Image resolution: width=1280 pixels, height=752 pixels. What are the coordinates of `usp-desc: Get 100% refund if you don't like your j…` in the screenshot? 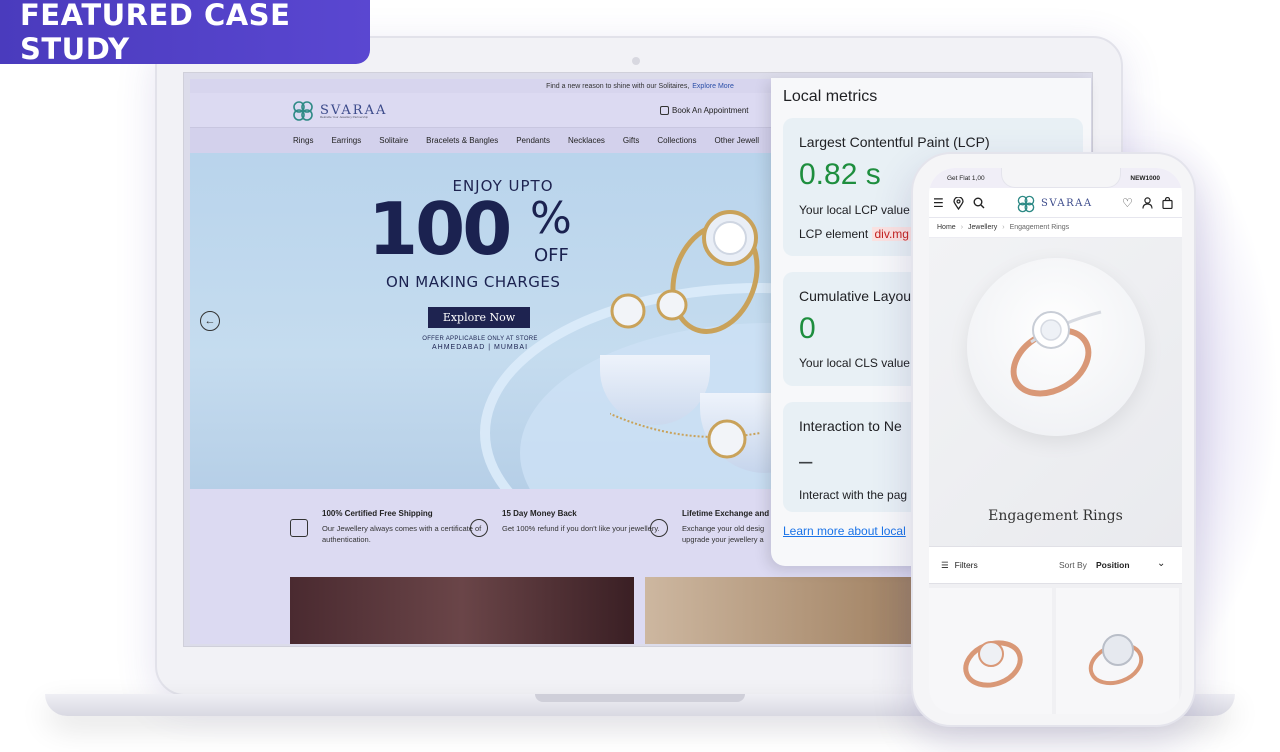 It's located at (581, 528).